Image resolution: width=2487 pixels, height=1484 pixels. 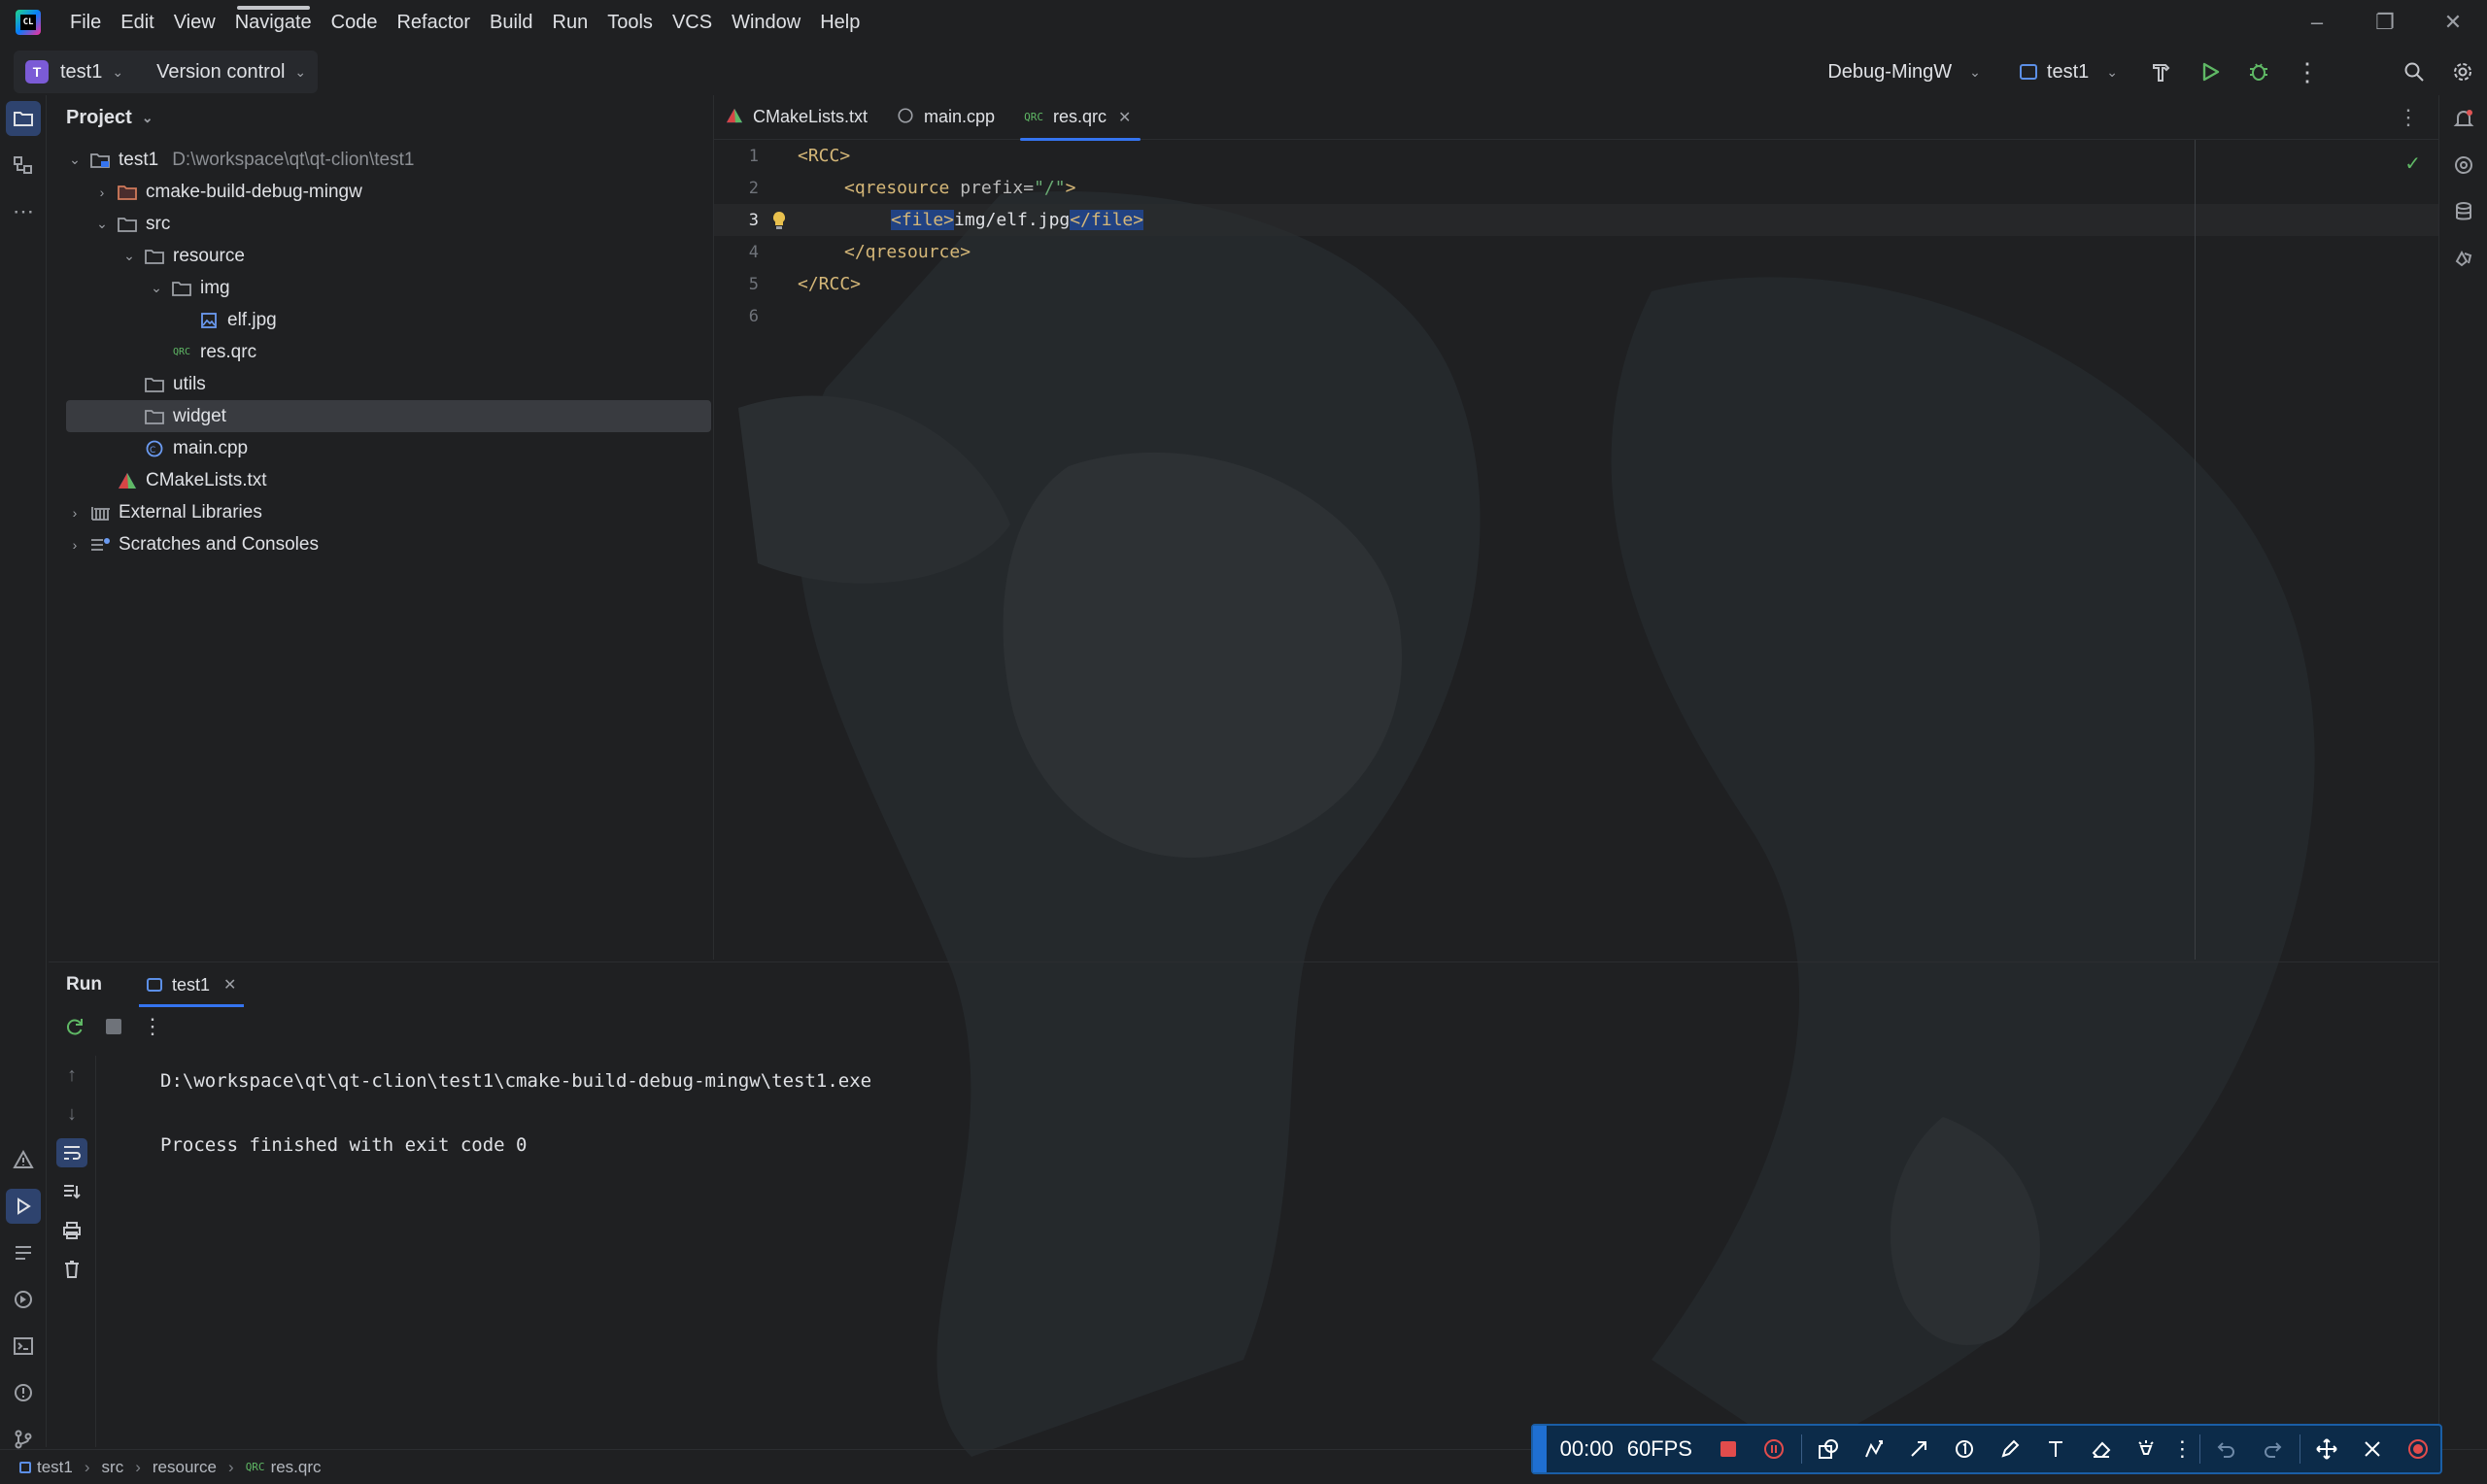 What do you see at coordinates (23, 1253) in the screenshot?
I see `messages-list-icon` at bounding box center [23, 1253].